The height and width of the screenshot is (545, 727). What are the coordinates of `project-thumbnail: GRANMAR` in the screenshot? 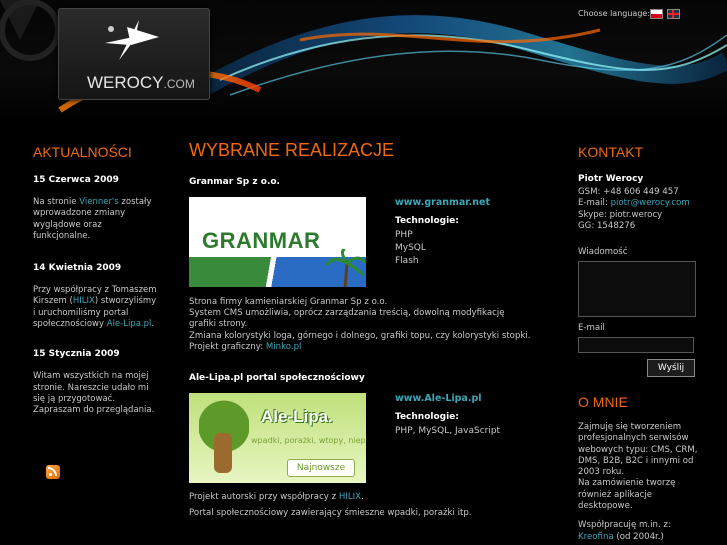 It's located at (277, 242).